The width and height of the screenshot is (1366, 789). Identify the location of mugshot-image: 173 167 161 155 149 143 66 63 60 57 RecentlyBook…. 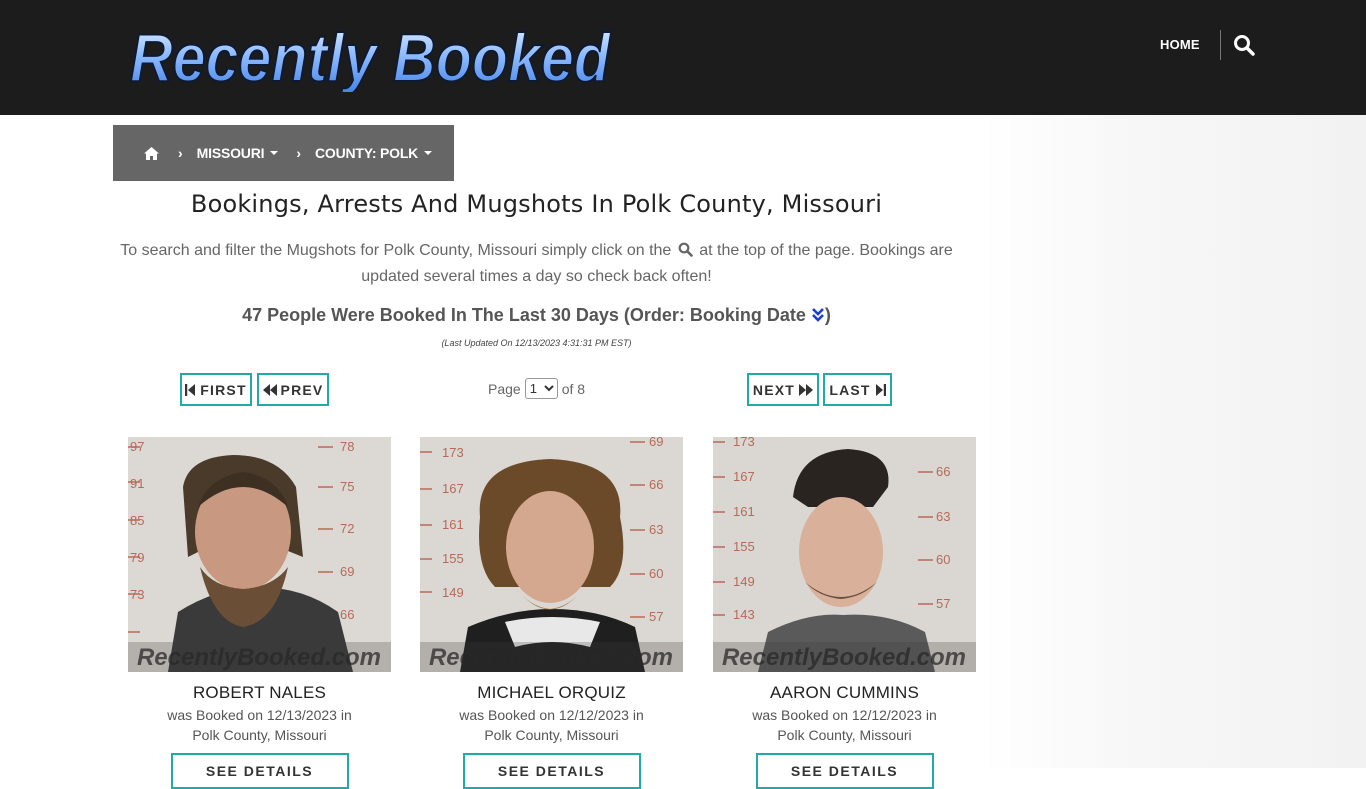
(844, 554).